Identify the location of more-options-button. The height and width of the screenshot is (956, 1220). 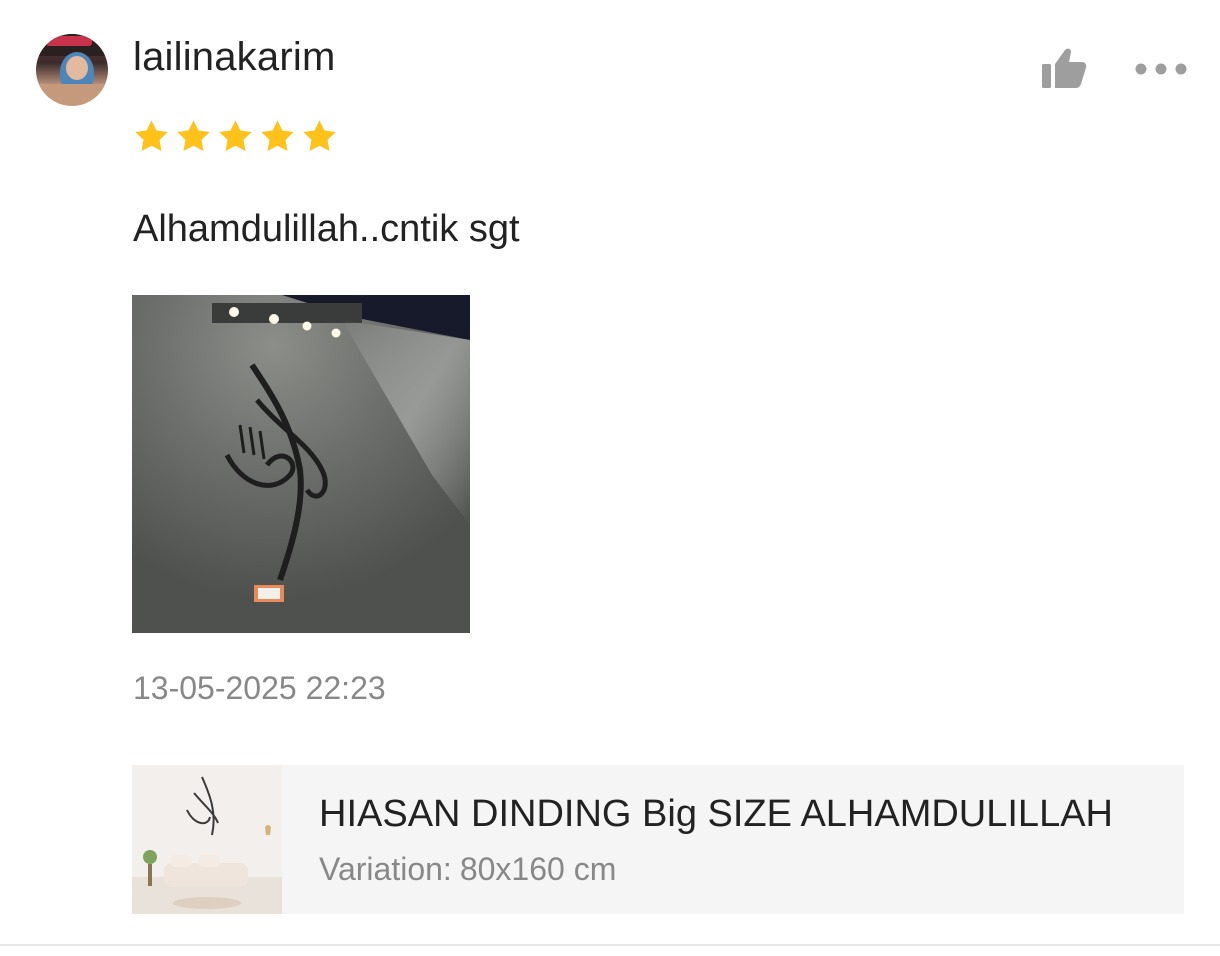
(1161, 69).